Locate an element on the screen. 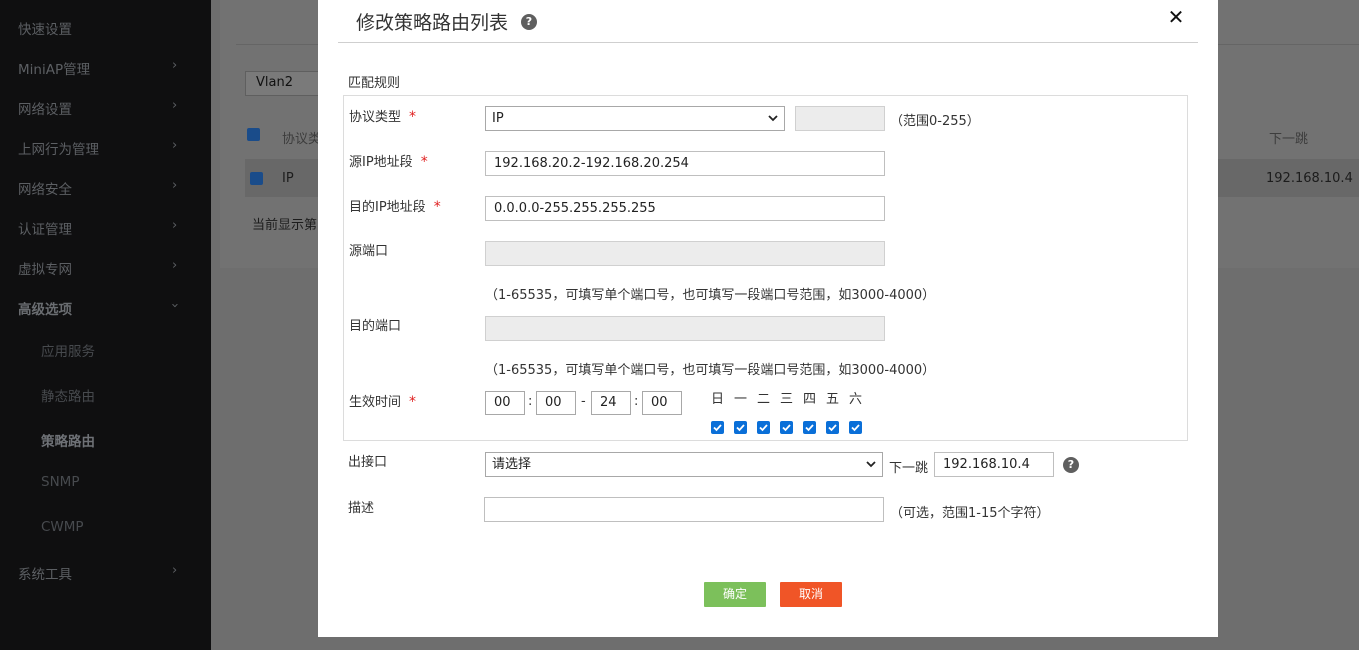 The image size is (1359, 650). day-checkbox-tue is located at coordinates (763, 427).